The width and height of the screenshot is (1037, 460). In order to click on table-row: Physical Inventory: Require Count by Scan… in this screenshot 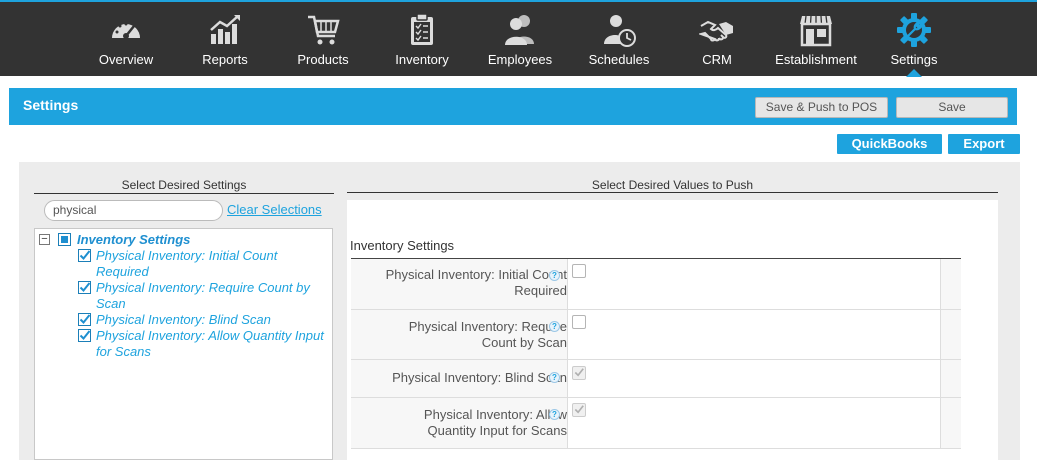, I will do `click(656, 335)`.